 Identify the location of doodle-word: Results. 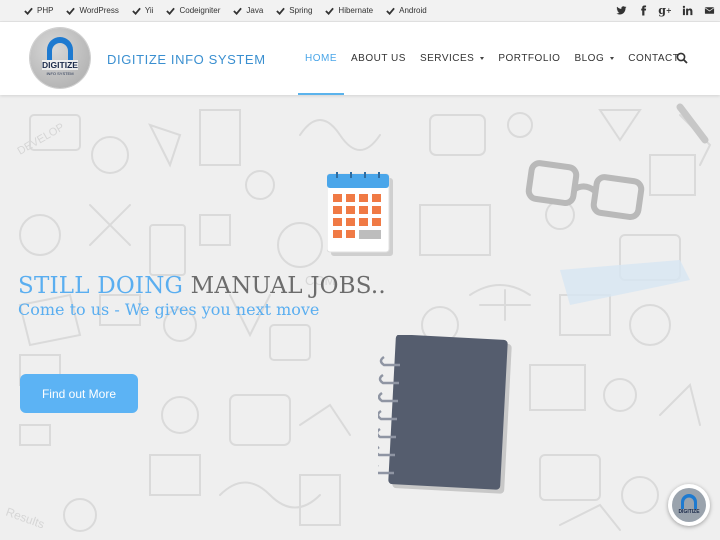
(25, 518).